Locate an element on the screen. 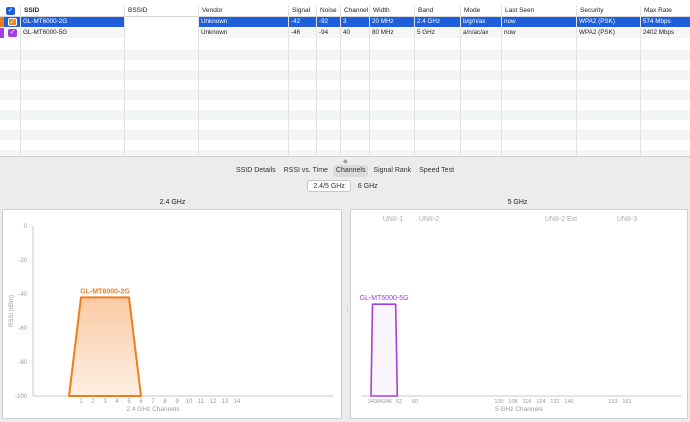 Image resolution: width=690 pixels, height=422 pixels. x-tick-label: 4 is located at coordinates (117, 402).